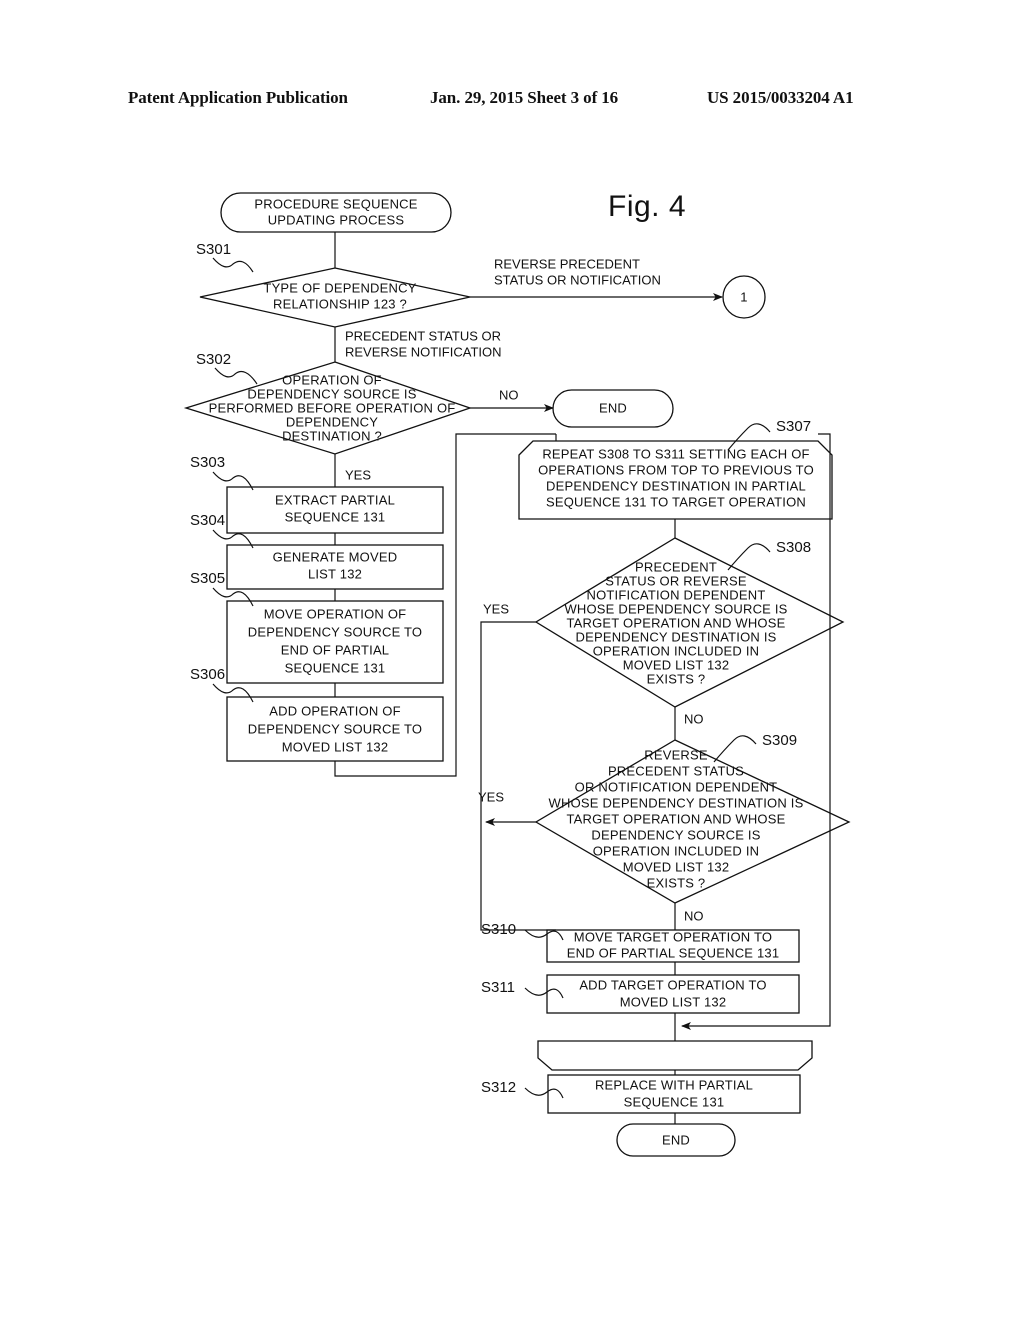  What do you see at coordinates (498, 929) in the screenshot?
I see `step-label-s310: S310` at bounding box center [498, 929].